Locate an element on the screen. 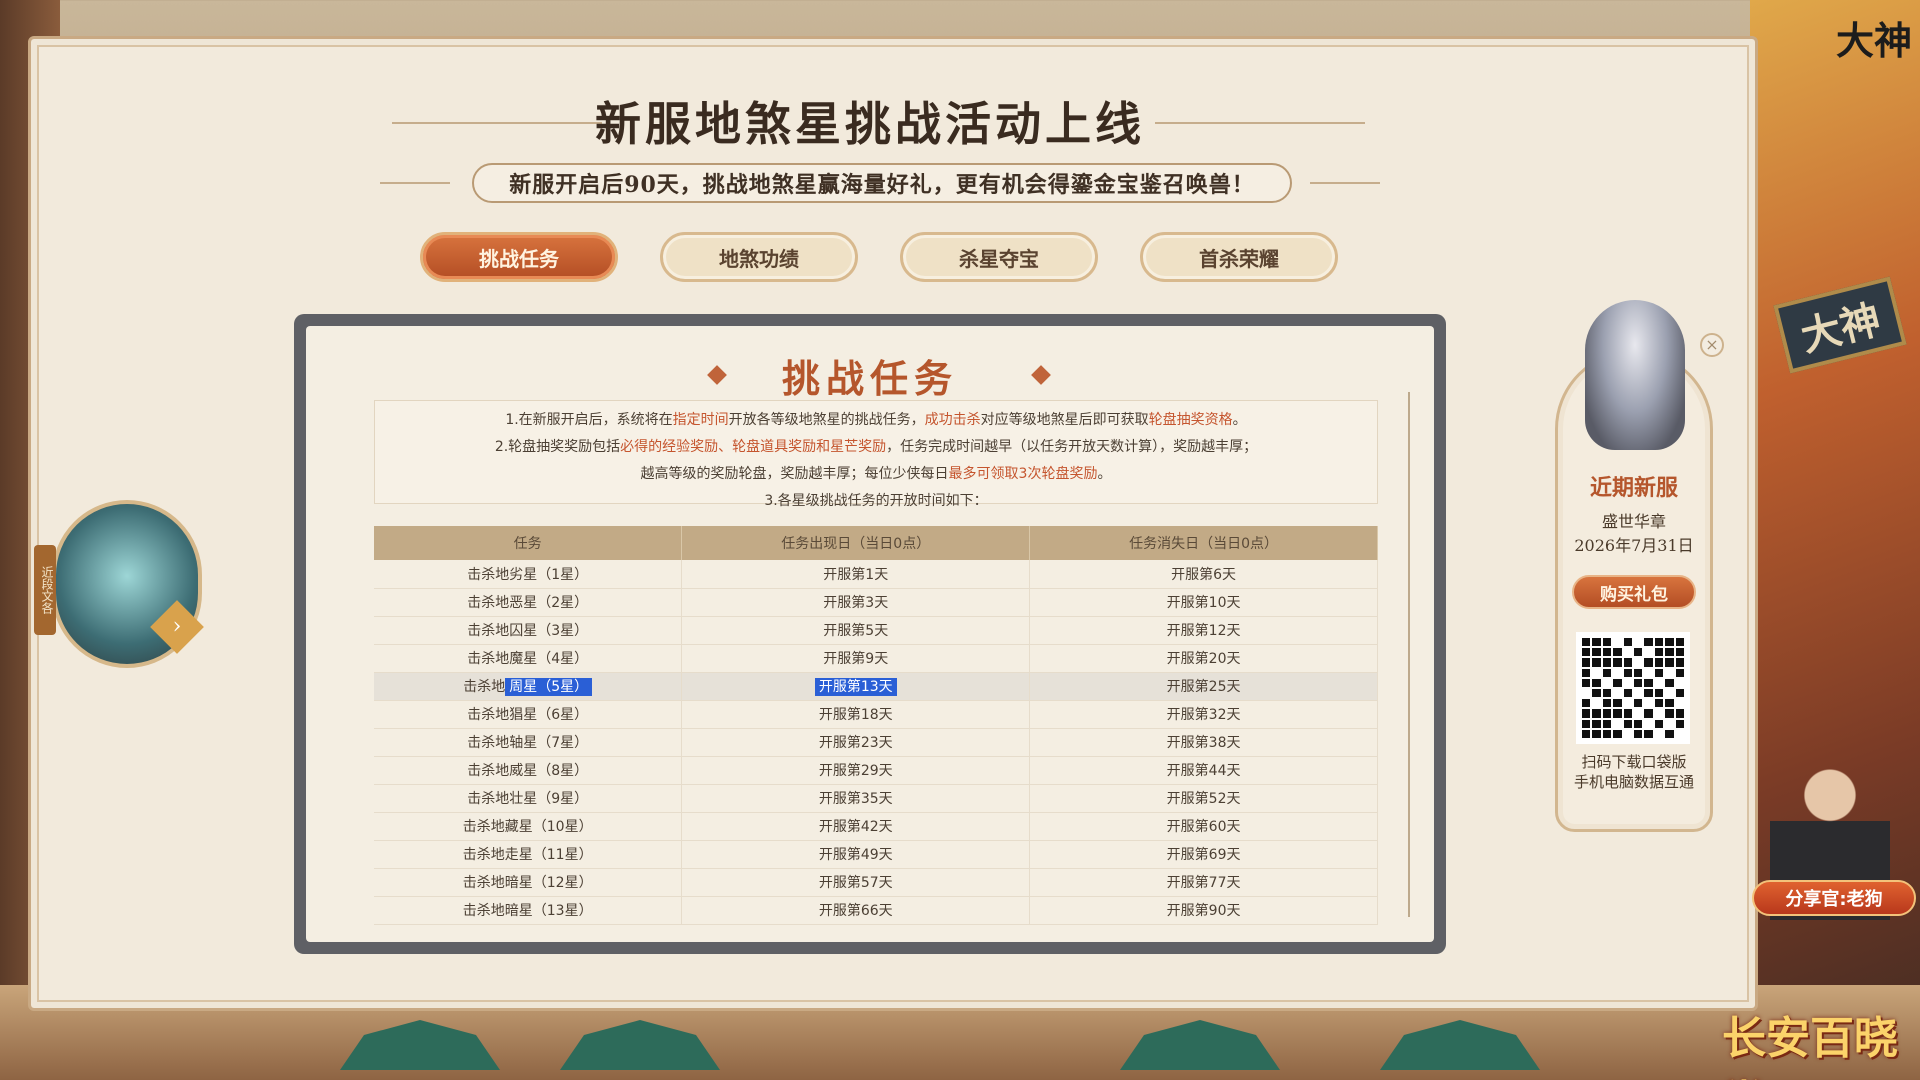  cell-text: 击杀地 is located at coordinates (484, 687).